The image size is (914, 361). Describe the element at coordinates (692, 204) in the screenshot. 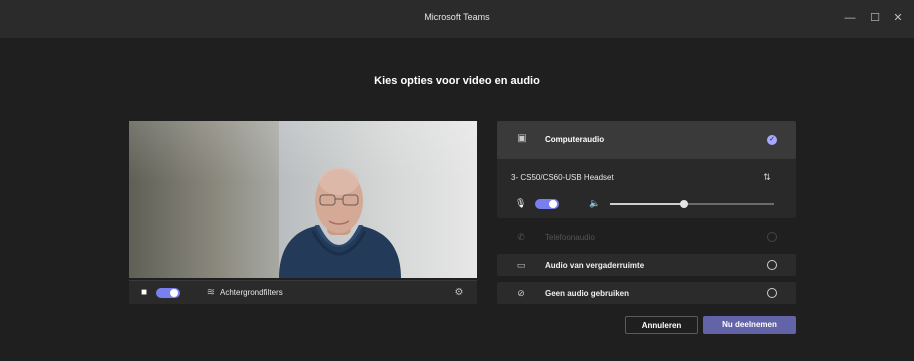

I see `volume-slider` at that location.